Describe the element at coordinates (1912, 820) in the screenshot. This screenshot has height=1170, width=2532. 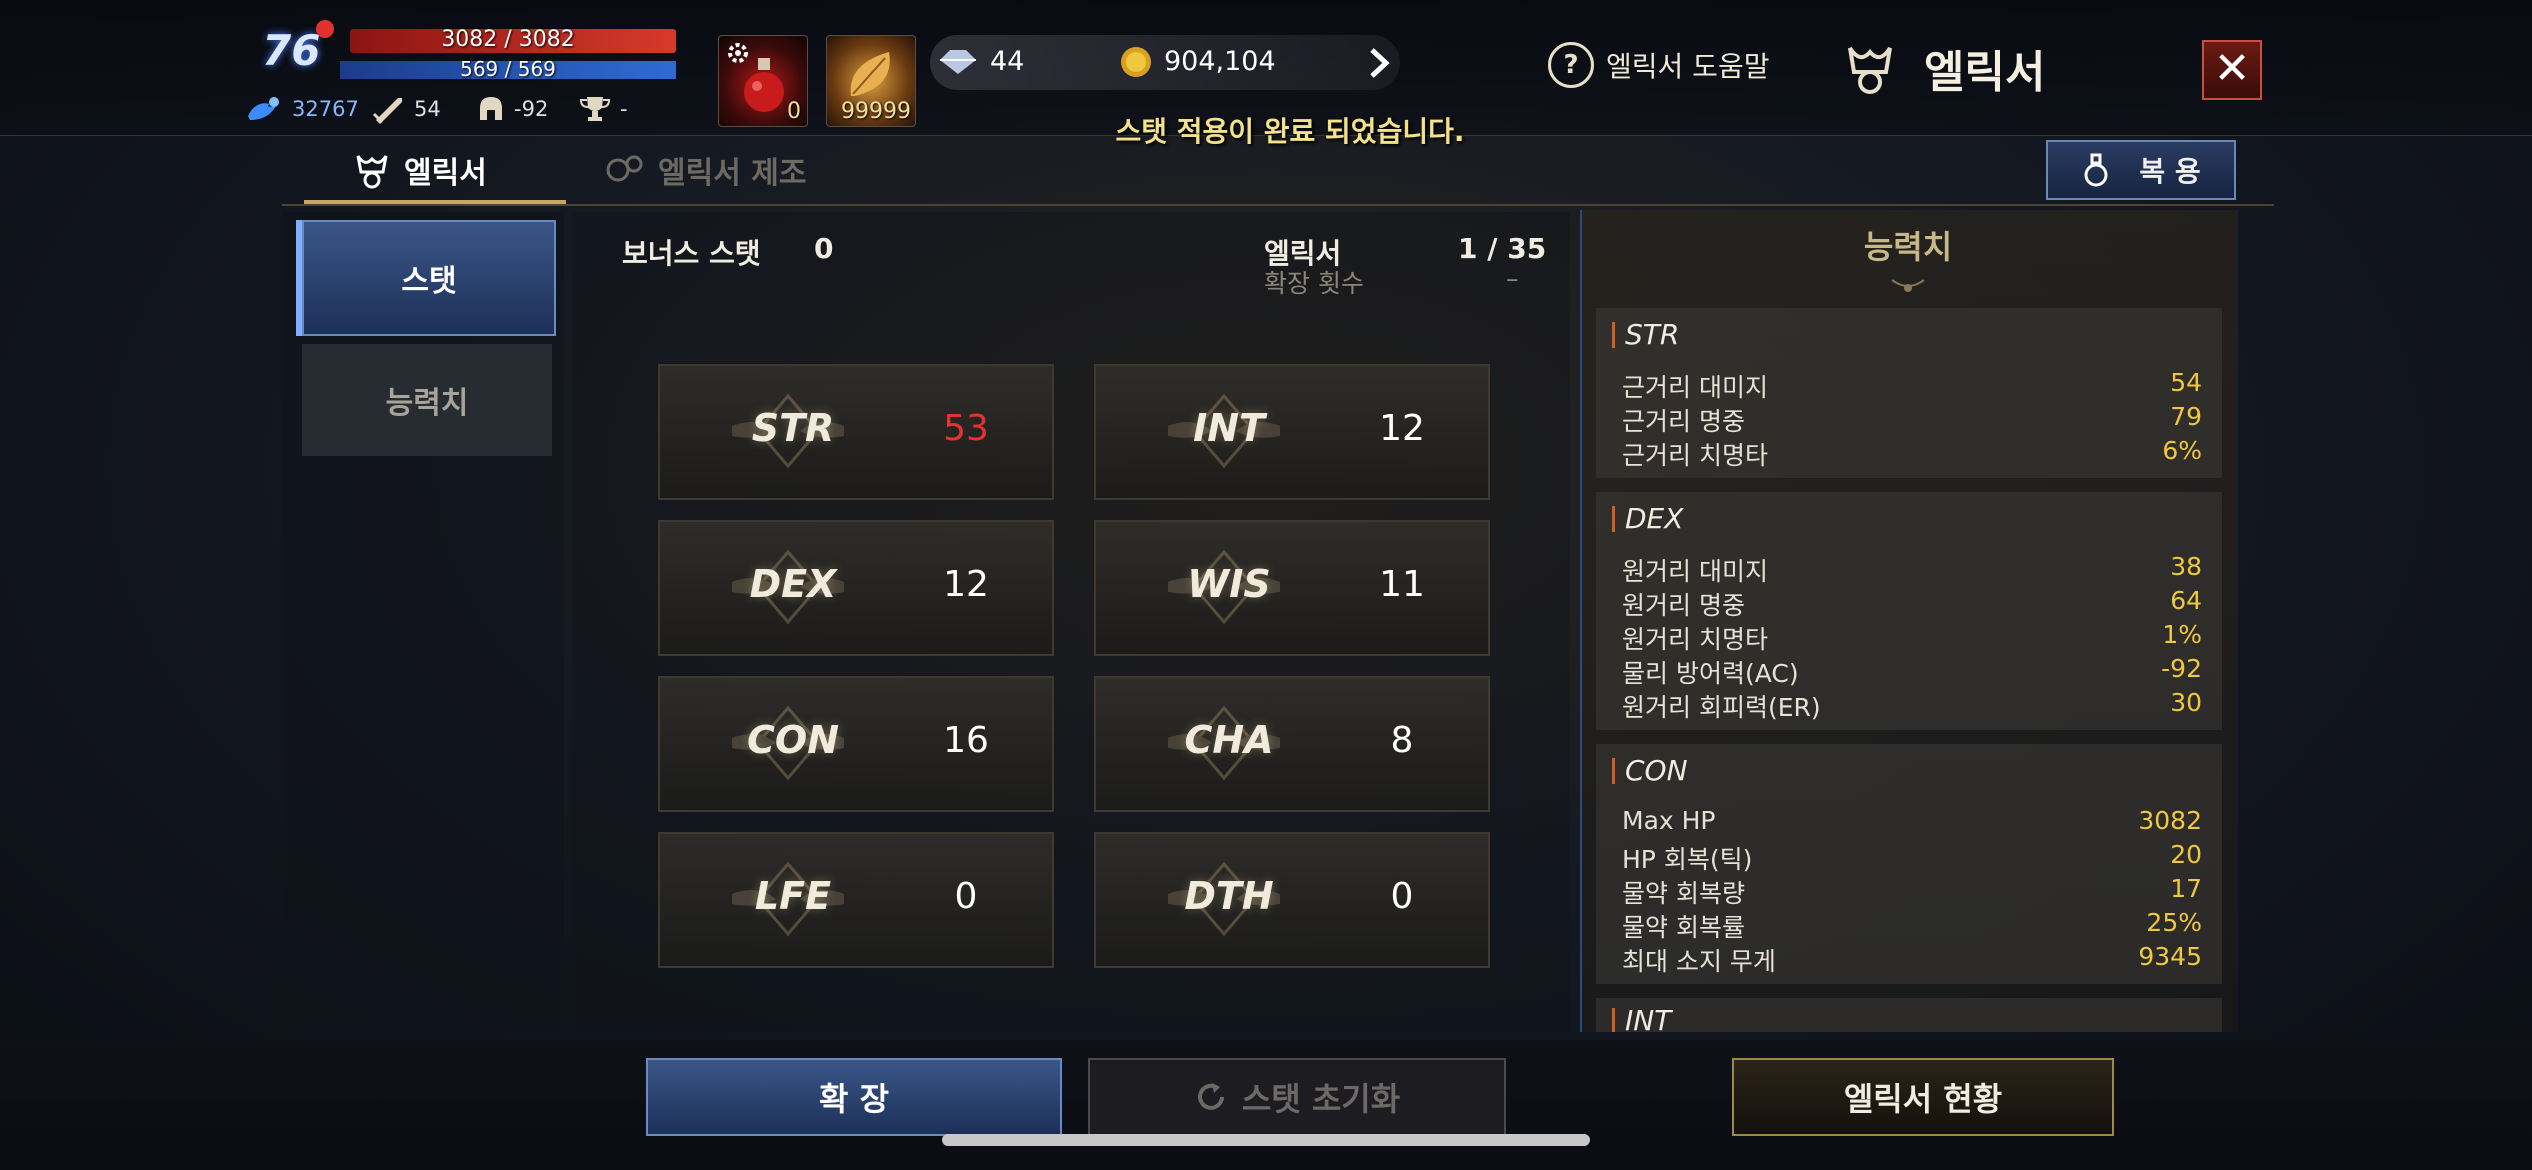
I see `ability-row: Max HP 3082` at that location.